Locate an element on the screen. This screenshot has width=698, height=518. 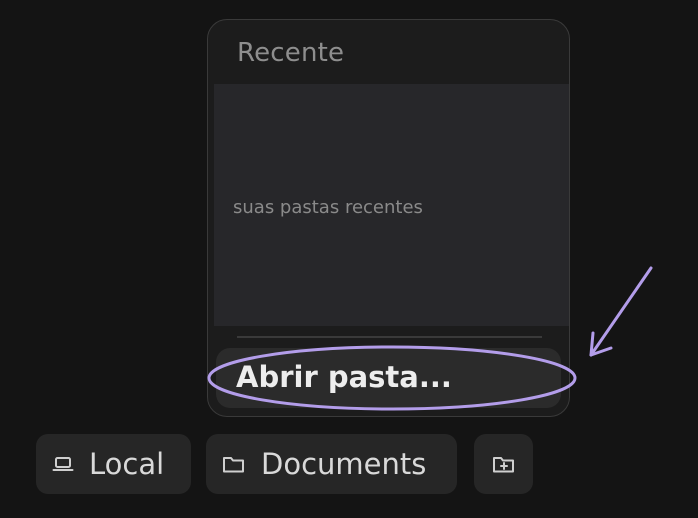
laptop-icon is located at coordinates (63, 464).